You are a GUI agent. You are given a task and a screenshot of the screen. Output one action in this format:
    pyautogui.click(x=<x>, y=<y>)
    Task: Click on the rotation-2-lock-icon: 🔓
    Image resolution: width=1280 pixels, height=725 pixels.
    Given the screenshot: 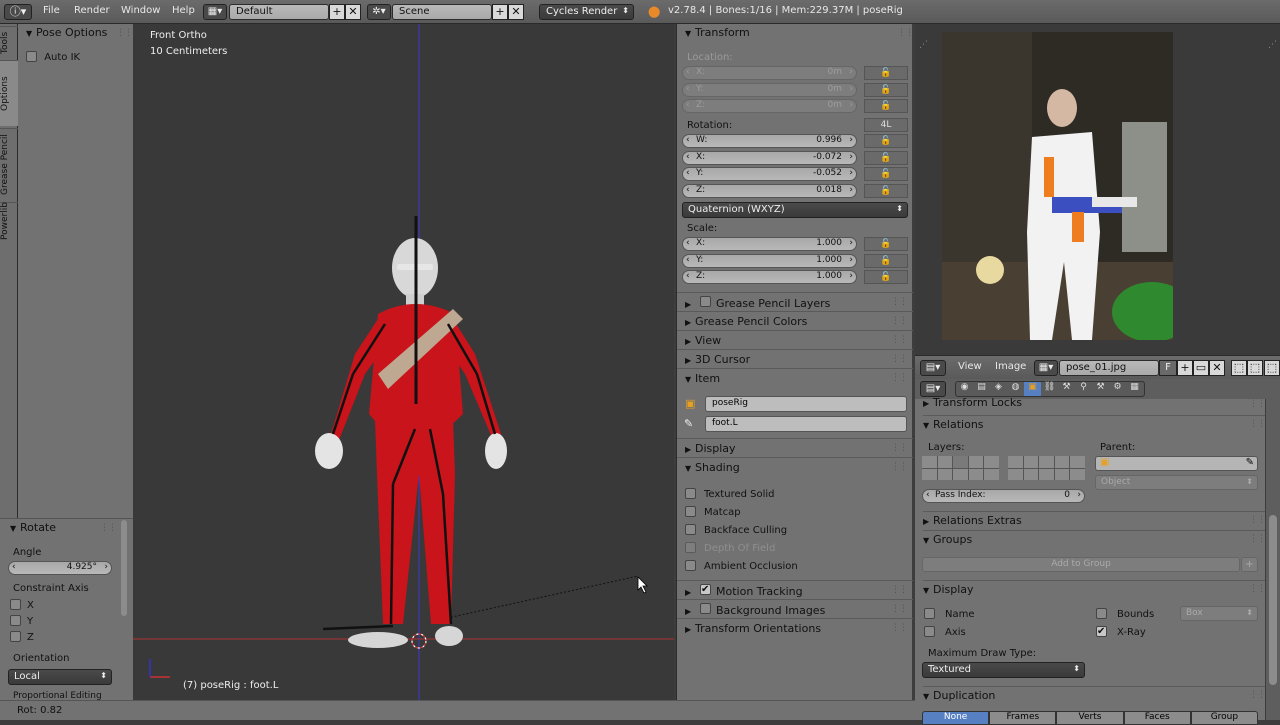 What is the action you would take?
    pyautogui.click(x=886, y=174)
    